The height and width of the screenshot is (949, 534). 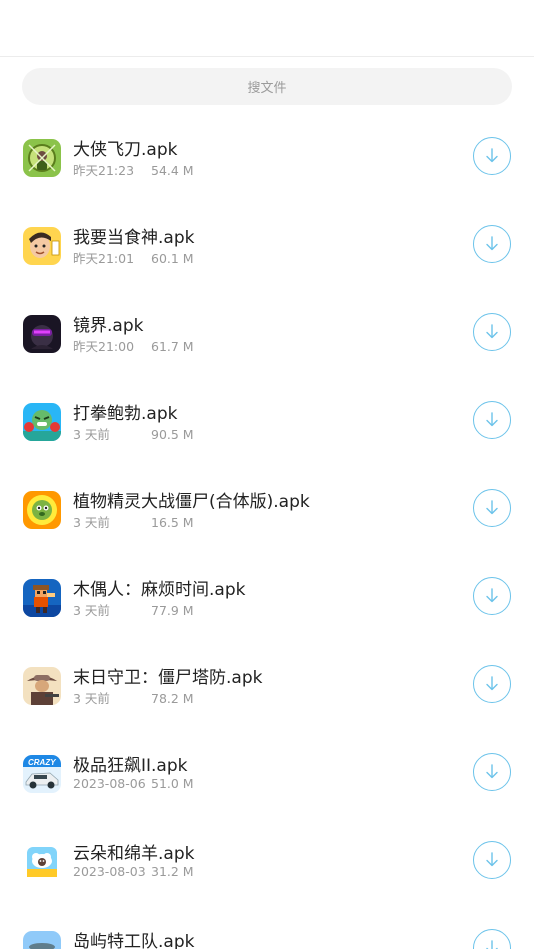 I want to click on game-icon-pixel, so click(x=42, y=598).